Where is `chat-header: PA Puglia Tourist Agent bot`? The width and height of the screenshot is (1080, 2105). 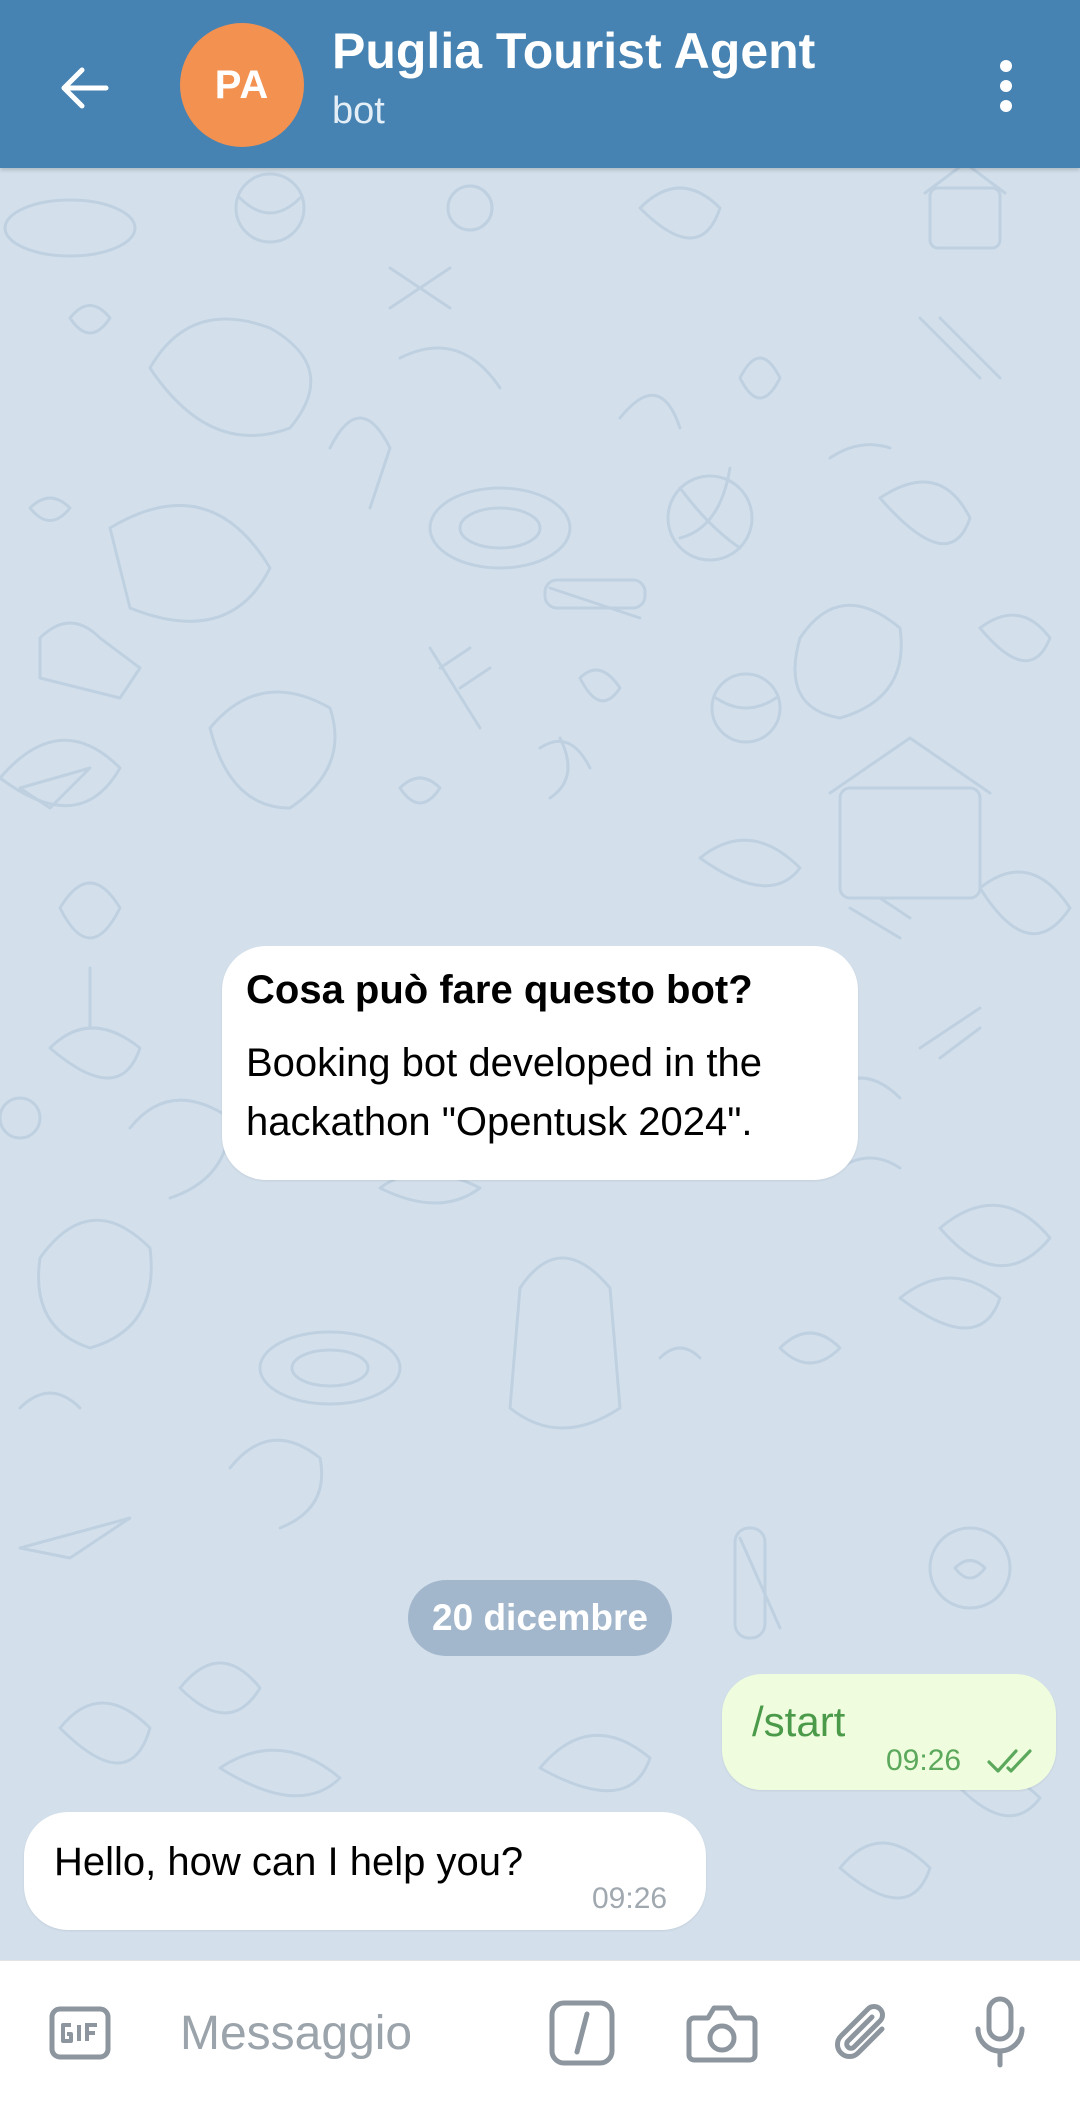
chat-header: PA Puglia Tourist Agent bot is located at coordinates (540, 84).